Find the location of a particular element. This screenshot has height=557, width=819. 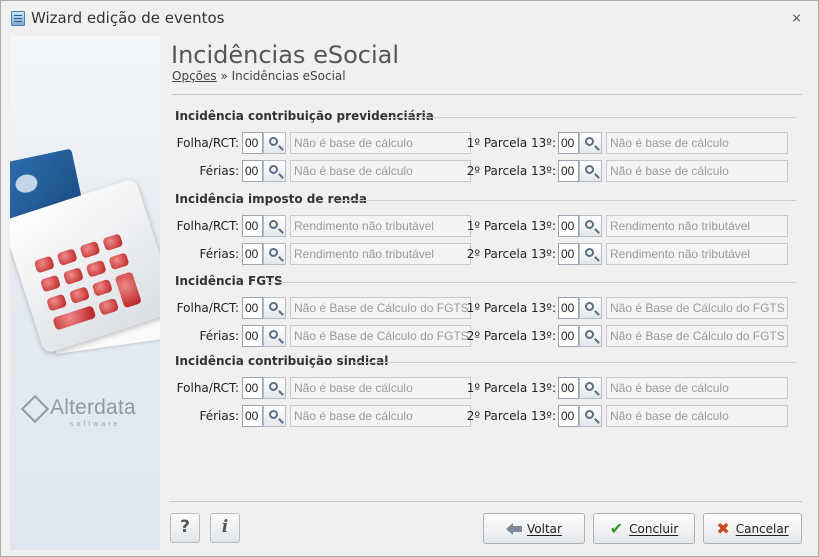

help-button: ? is located at coordinates (185, 528).